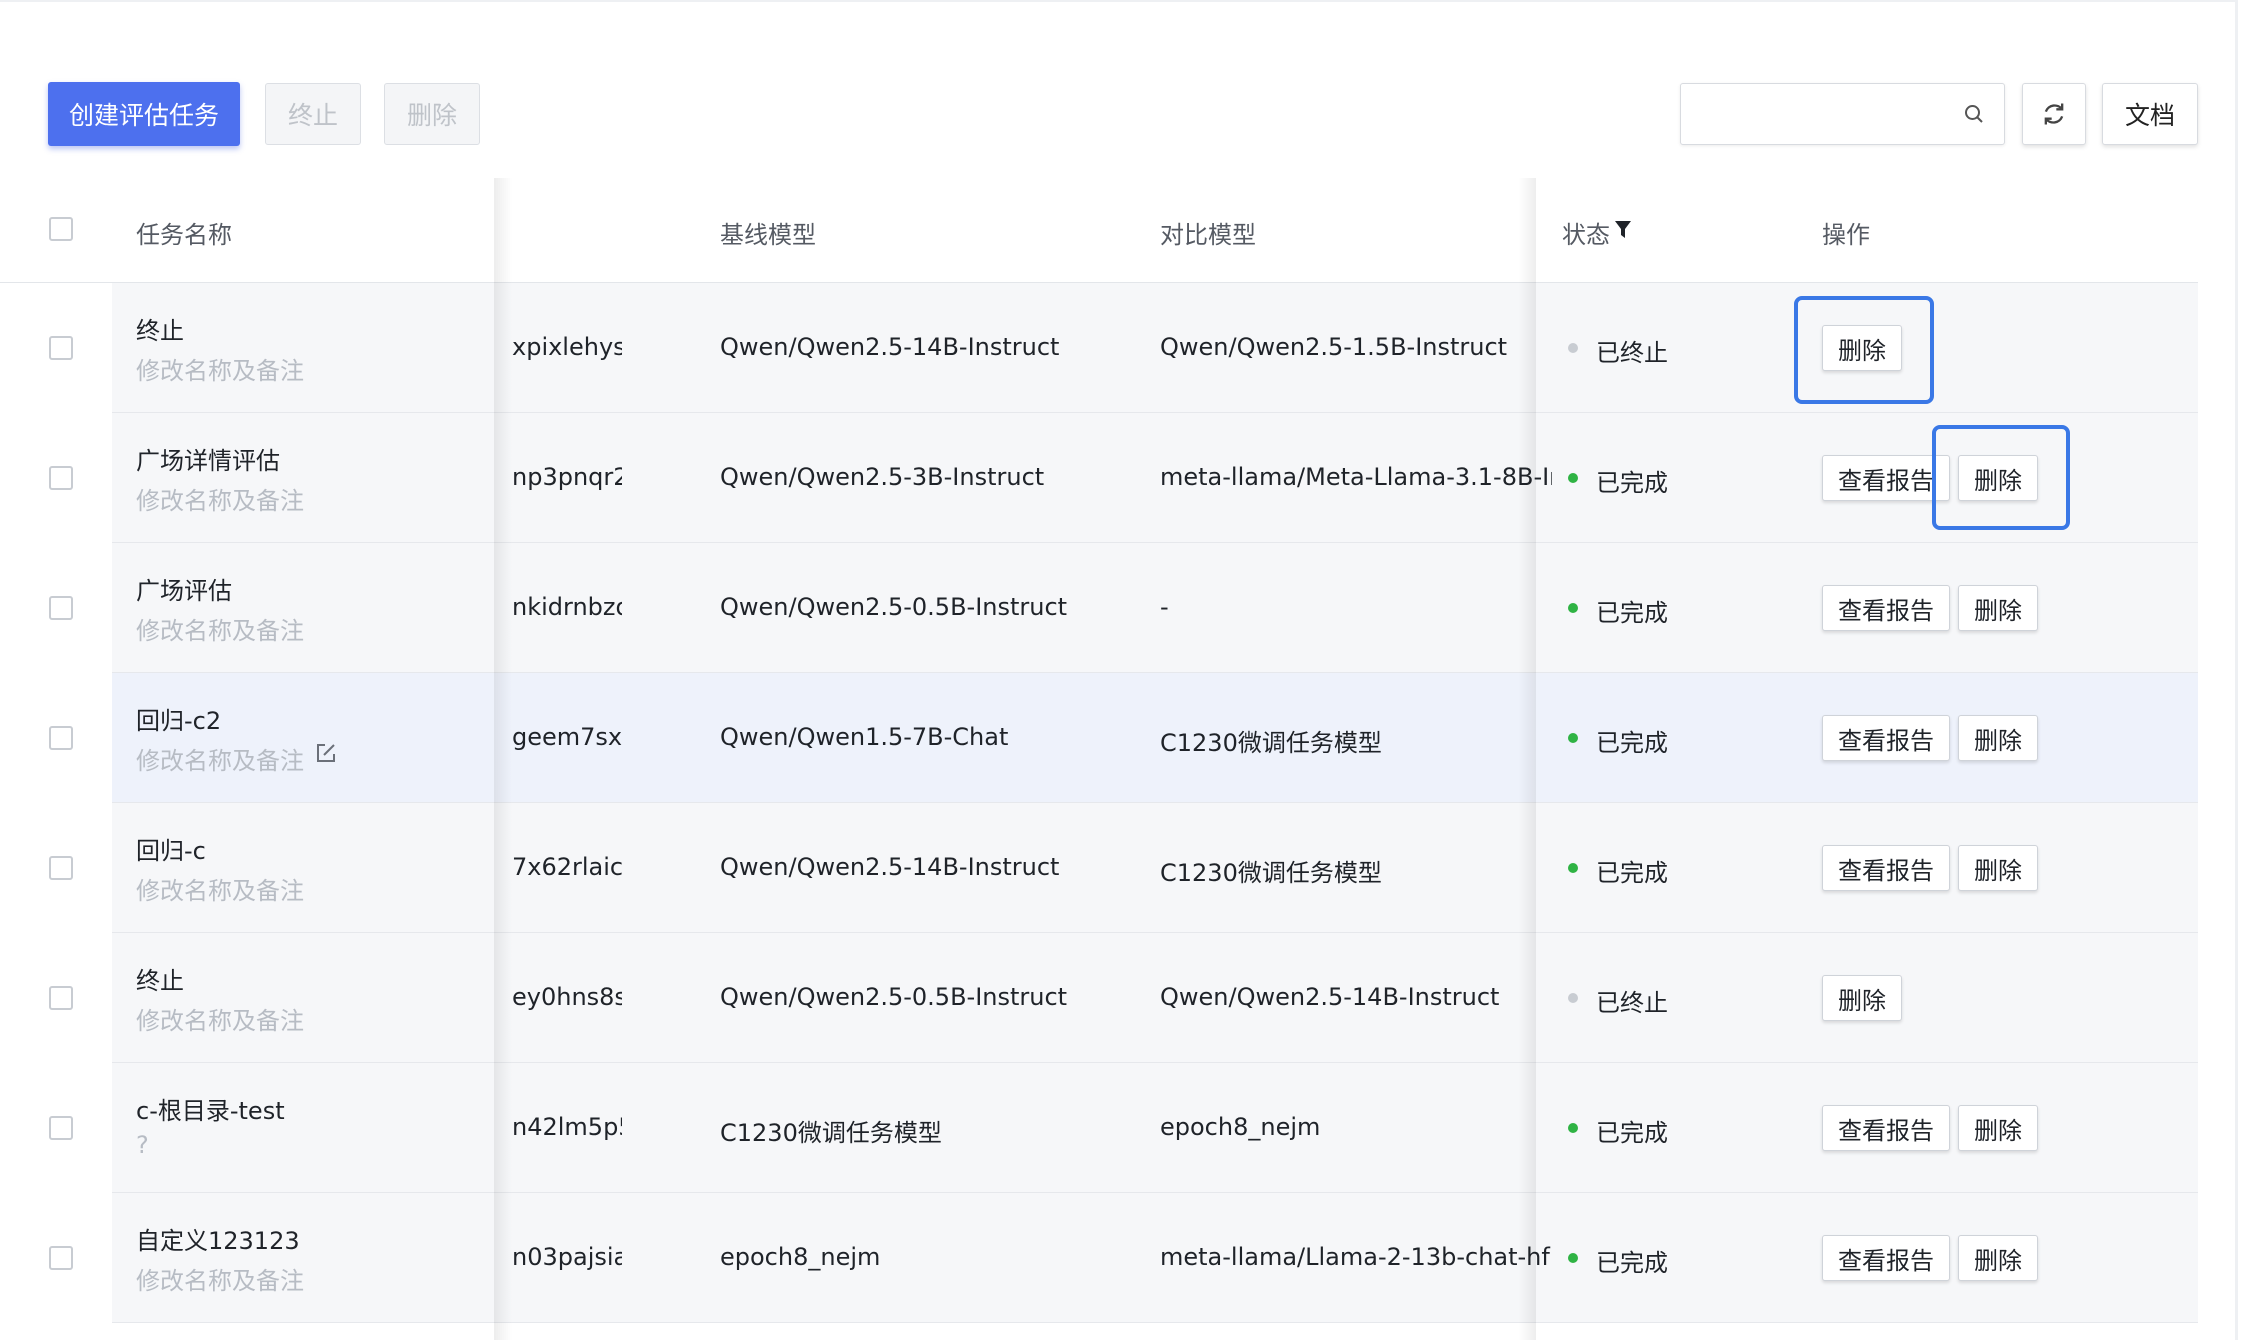  I want to click on task-id: xpixlehys, so click(567, 347).